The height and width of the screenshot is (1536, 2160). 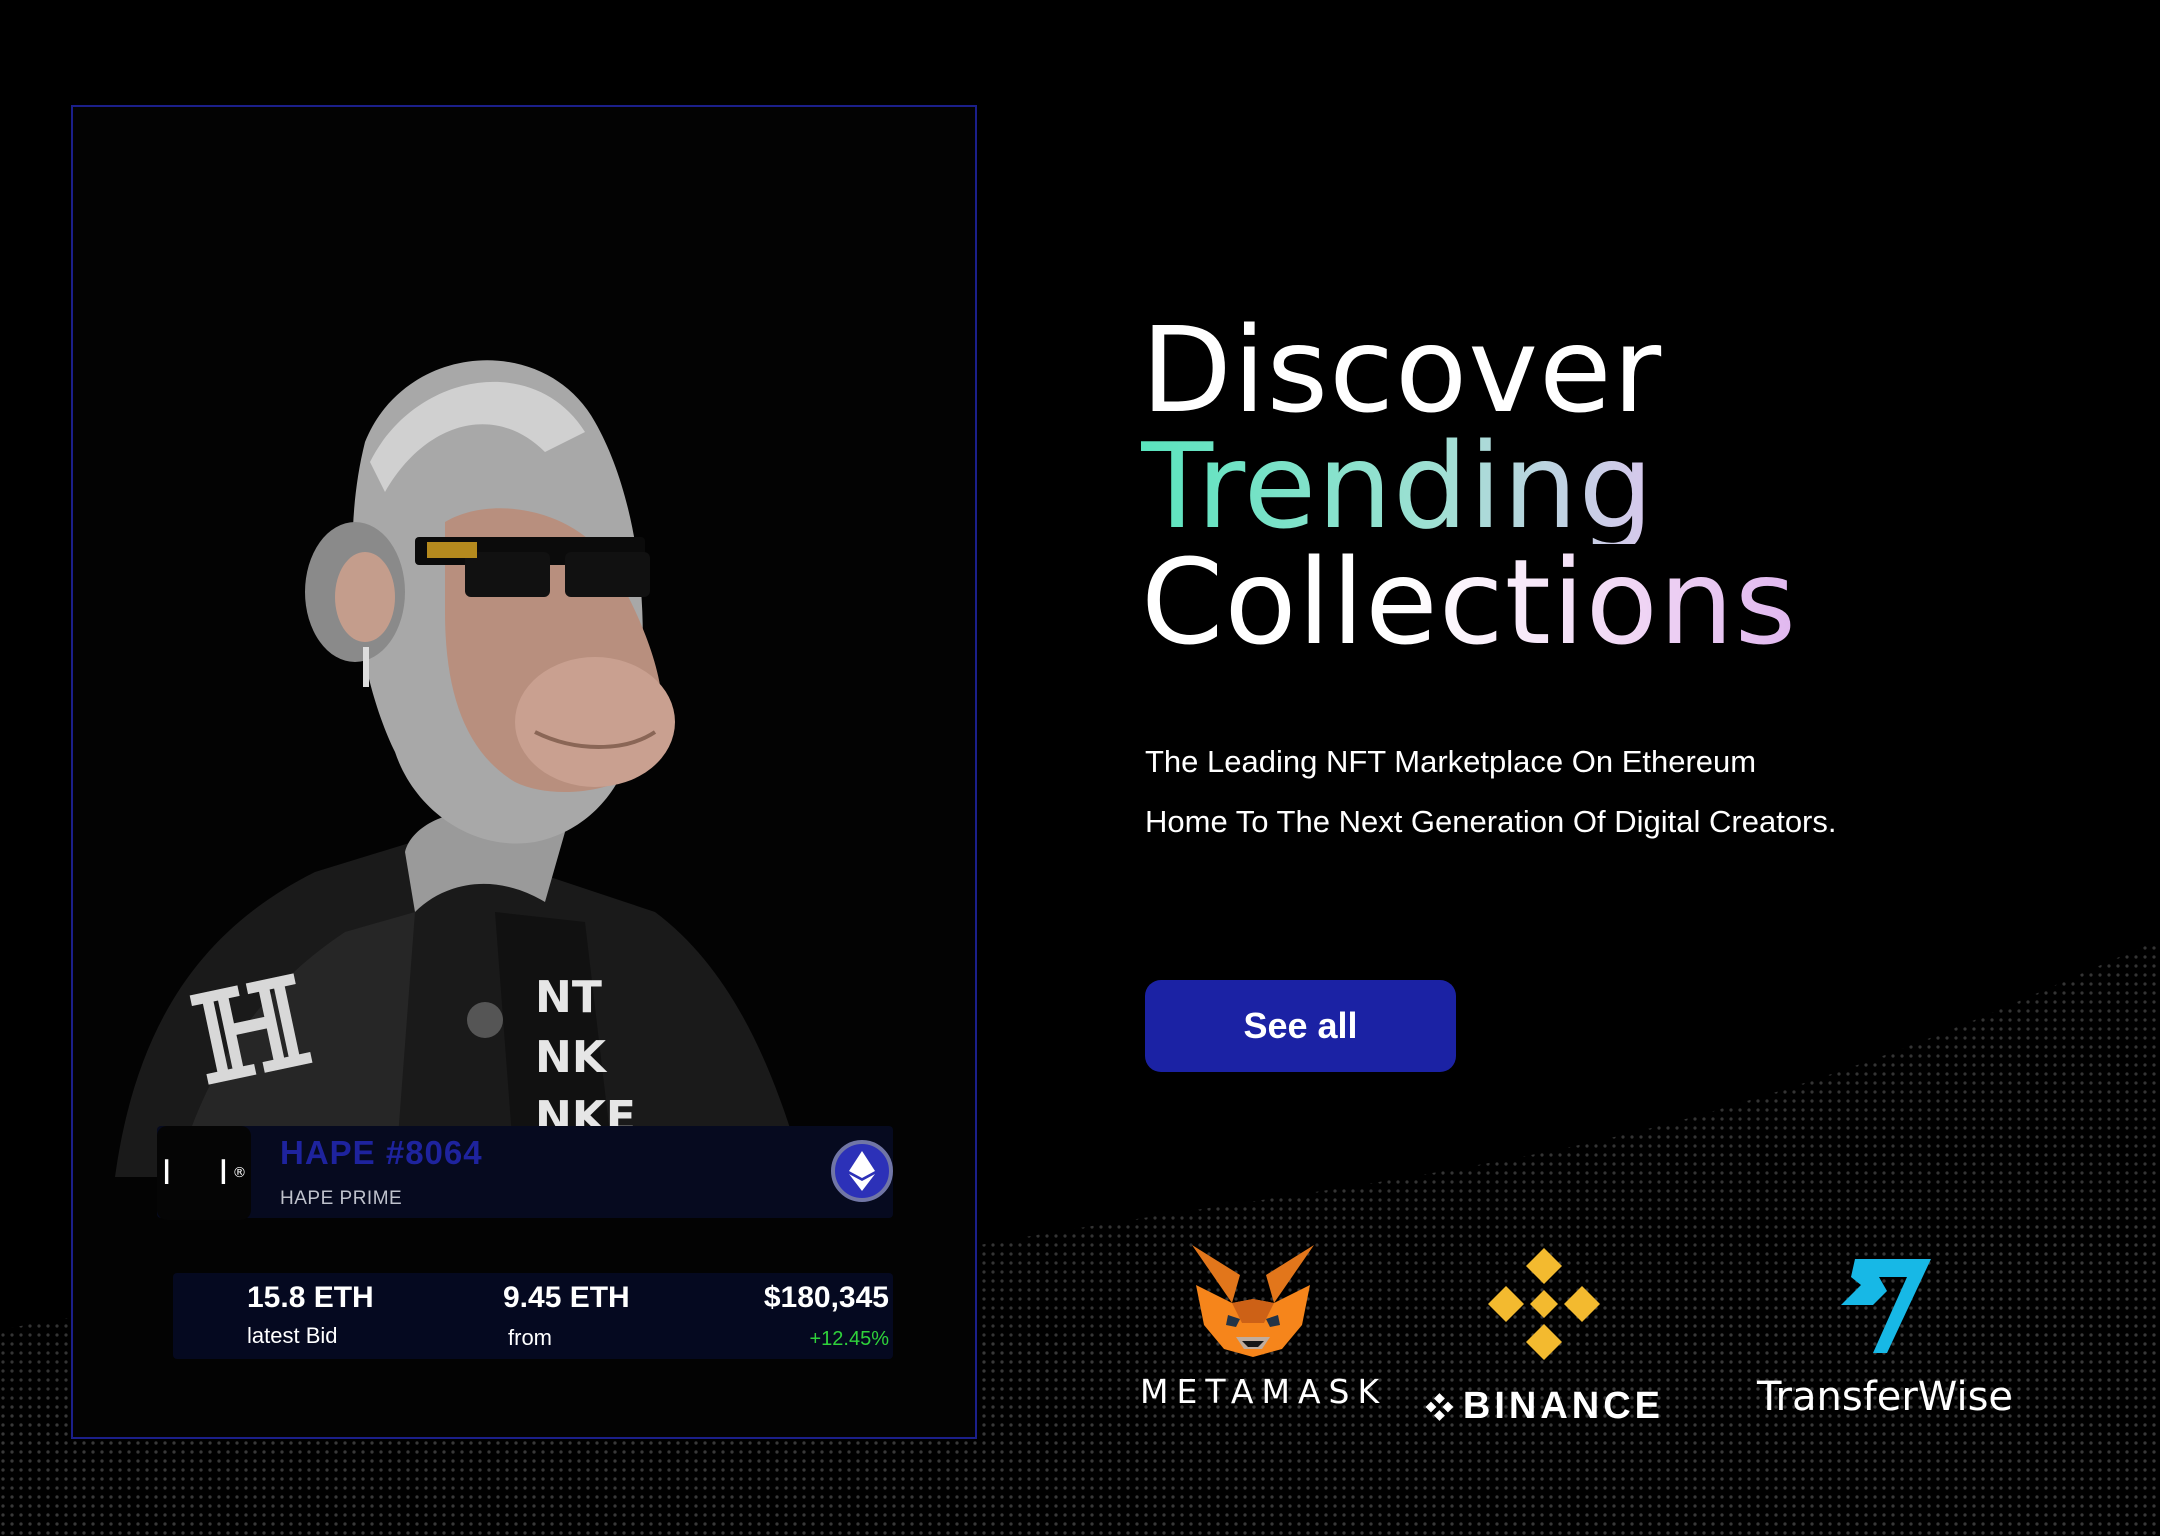 I want to click on from-price-label: from, so click(x=530, y=1337).